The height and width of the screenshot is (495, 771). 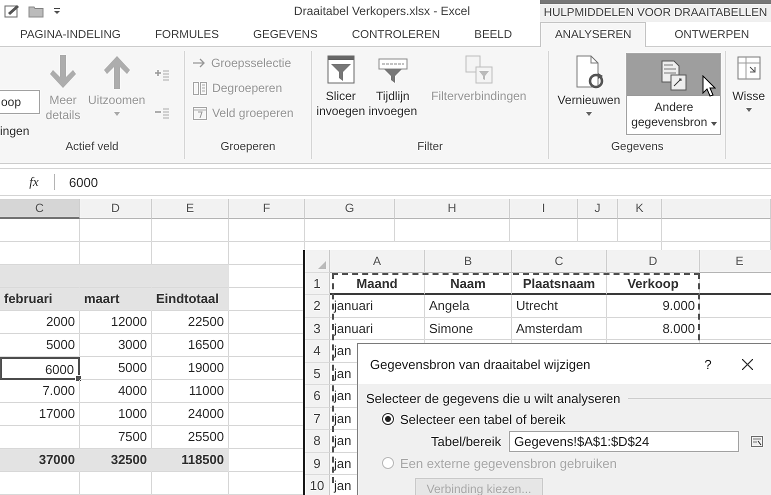 What do you see at coordinates (589, 72) in the screenshot?
I see `refresh-document-icon` at bounding box center [589, 72].